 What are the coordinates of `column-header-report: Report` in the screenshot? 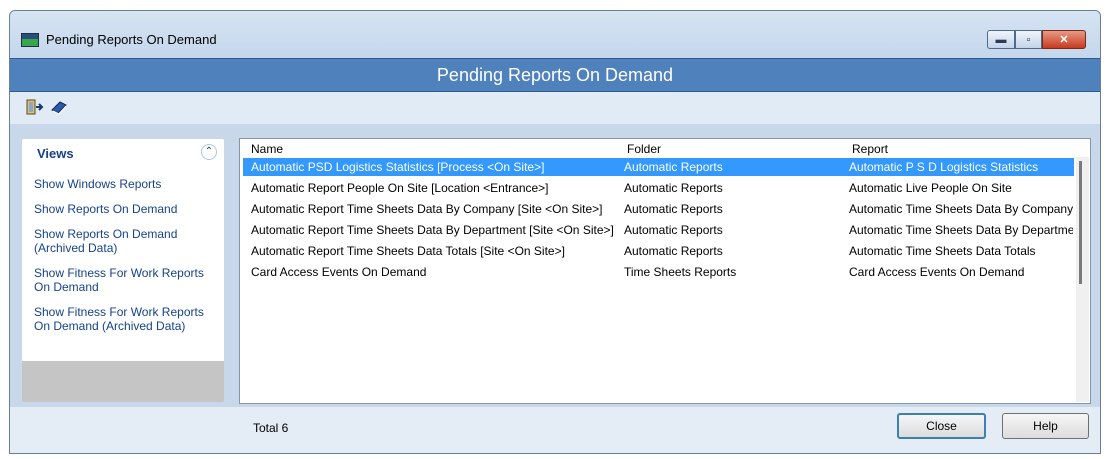 It's located at (870, 149).